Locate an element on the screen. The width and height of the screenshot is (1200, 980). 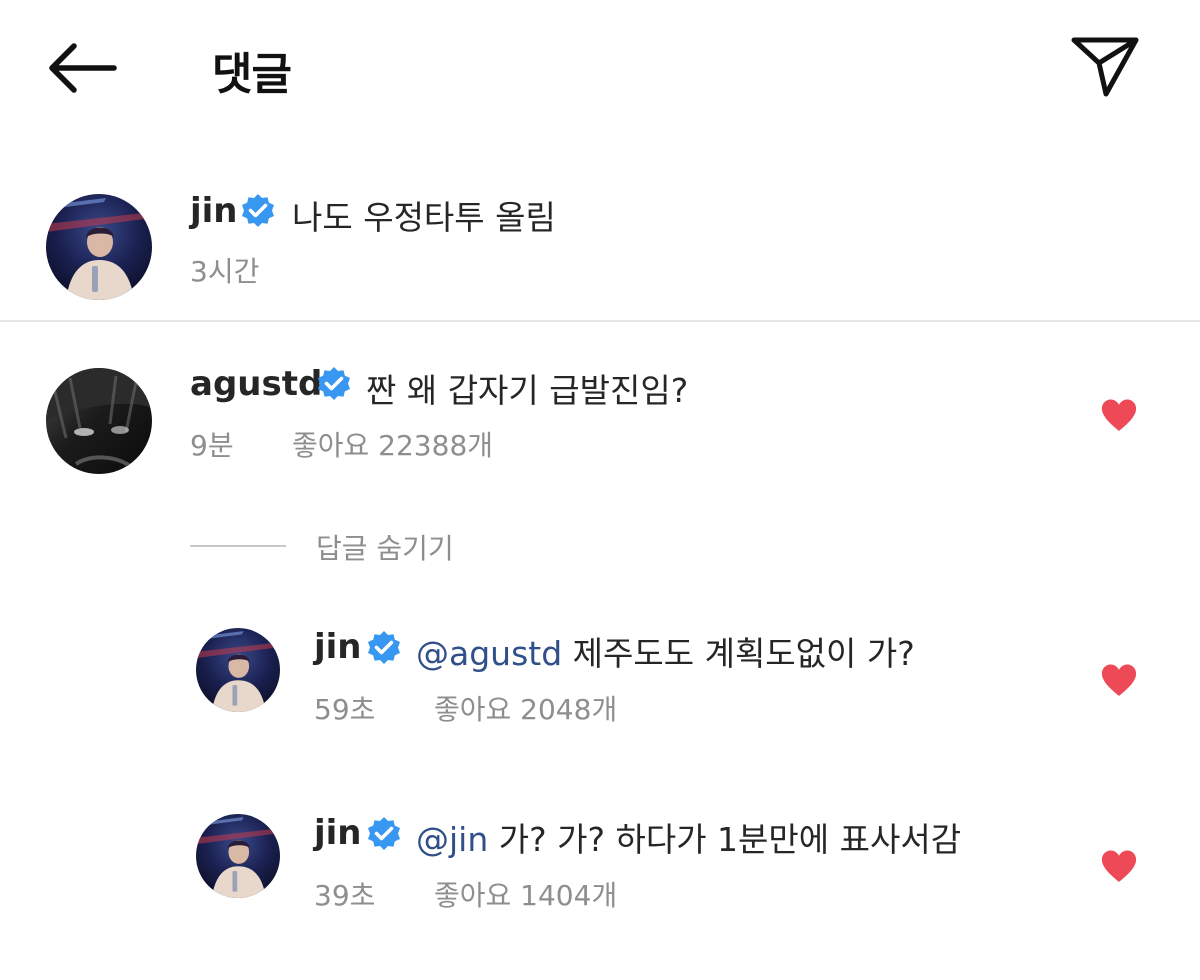
caption-username: jin is located at coordinates (214, 211).